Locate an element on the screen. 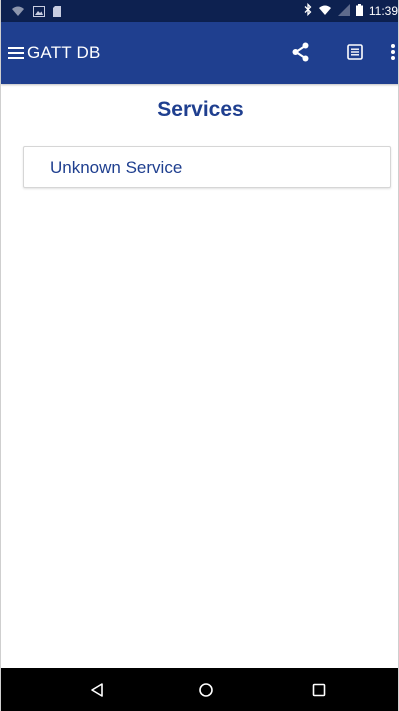 The width and height of the screenshot is (399, 711). menu-button is located at coordinates (16, 53).